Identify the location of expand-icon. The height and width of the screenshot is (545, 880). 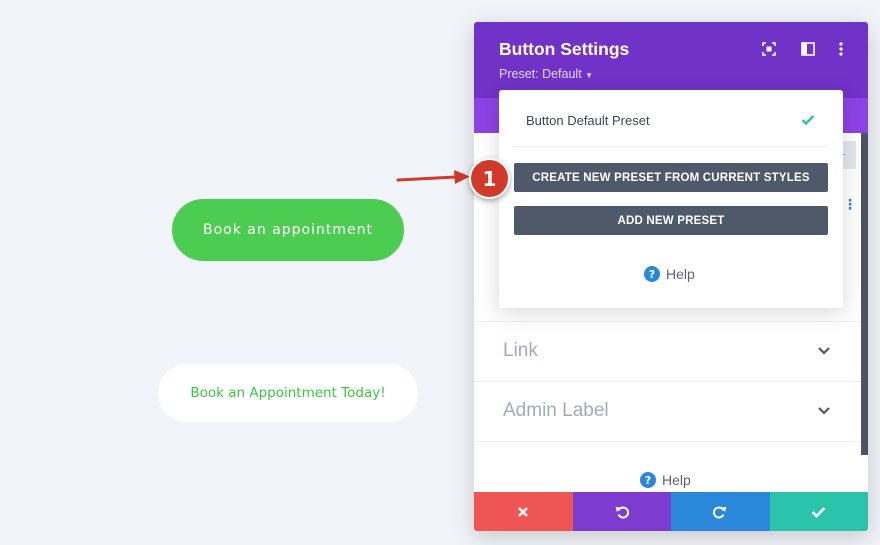
(769, 49).